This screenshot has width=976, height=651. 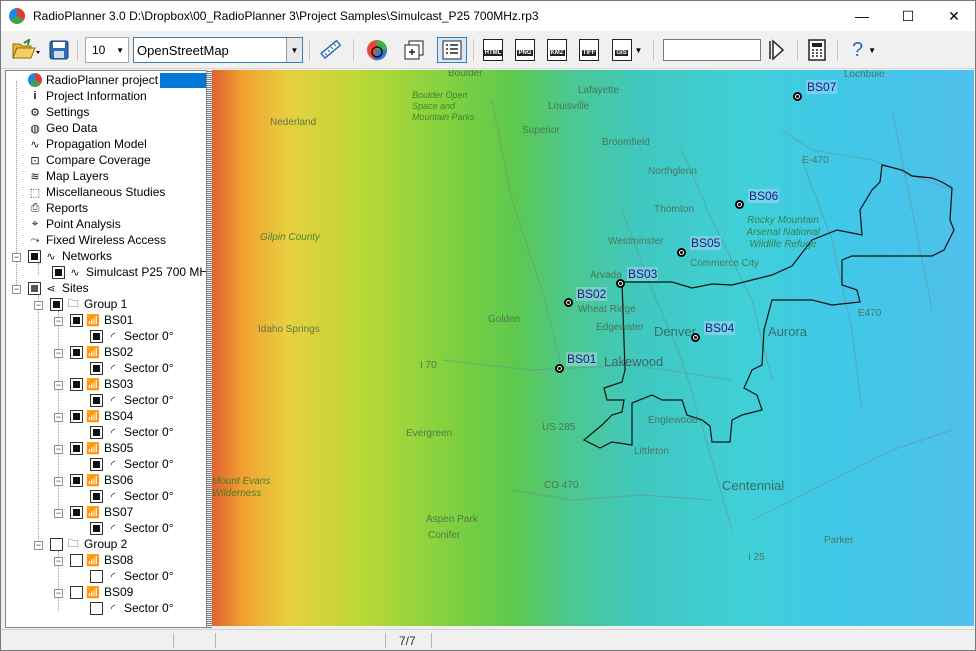 What do you see at coordinates (452, 519) in the screenshot?
I see `map-label: Aspen Park` at bounding box center [452, 519].